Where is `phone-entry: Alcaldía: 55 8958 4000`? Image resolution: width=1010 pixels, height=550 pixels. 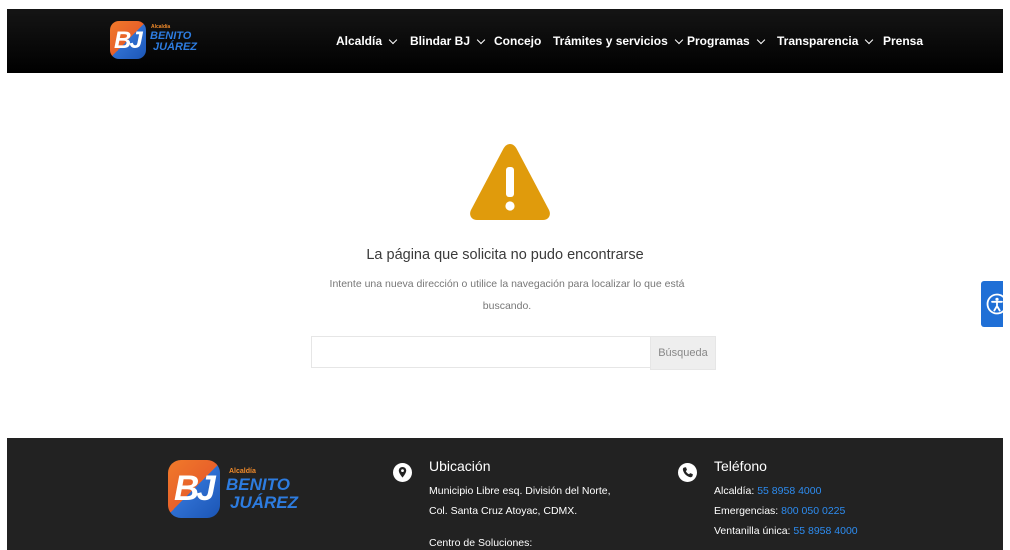 phone-entry: Alcaldía: 55 8958 4000 is located at coordinates (767, 491).